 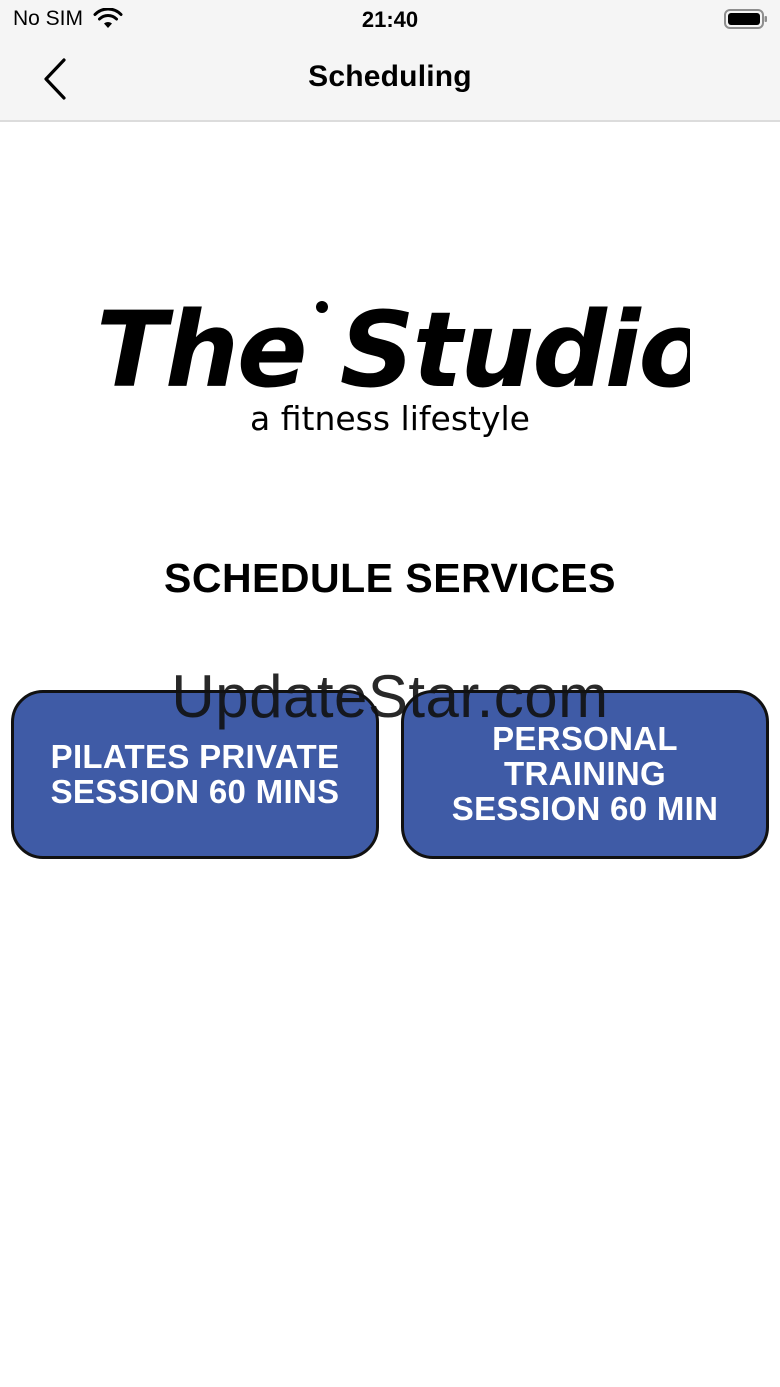 I want to click on pilates-private-session-label: PILATES PRIVATE SESSION 60 MINS, so click(x=195, y=773).